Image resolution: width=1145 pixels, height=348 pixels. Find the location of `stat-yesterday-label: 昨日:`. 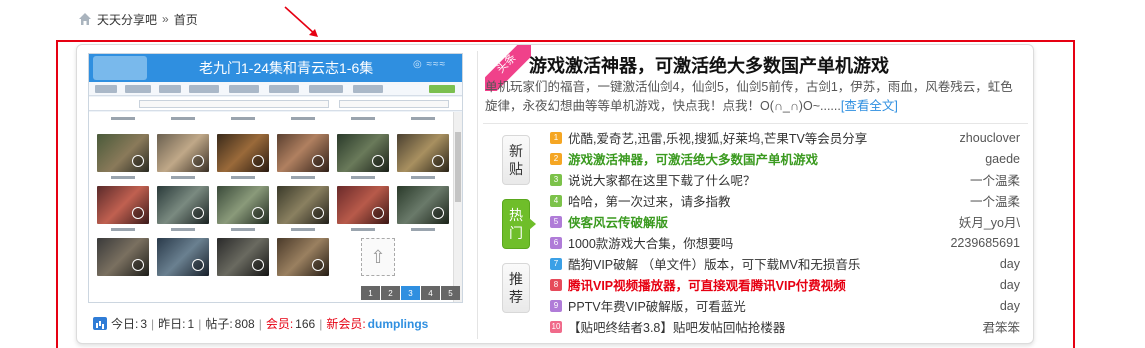

stat-yesterday-label: 昨日: is located at coordinates (172, 324).